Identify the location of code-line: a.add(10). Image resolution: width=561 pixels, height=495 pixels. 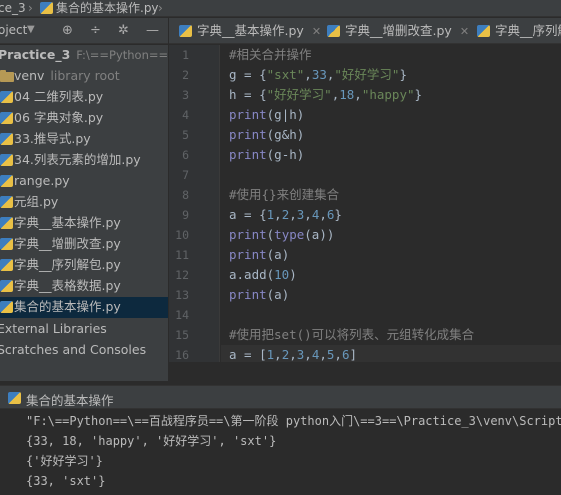
(263, 274).